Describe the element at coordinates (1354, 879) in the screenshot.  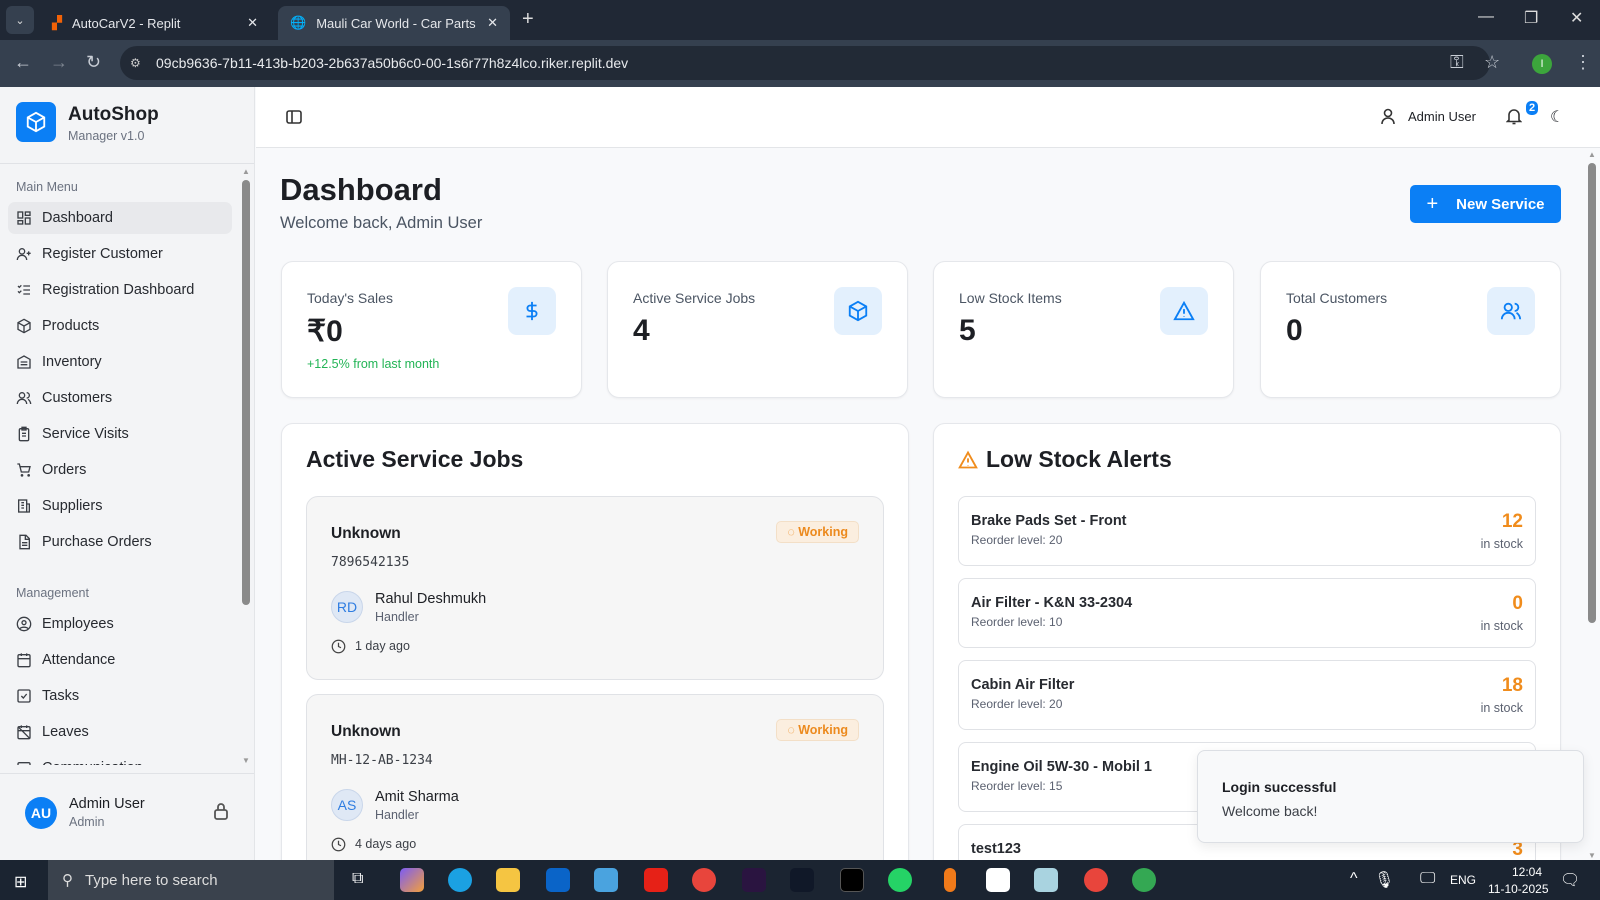
I see `tray-chevron-icon: ^` at that location.